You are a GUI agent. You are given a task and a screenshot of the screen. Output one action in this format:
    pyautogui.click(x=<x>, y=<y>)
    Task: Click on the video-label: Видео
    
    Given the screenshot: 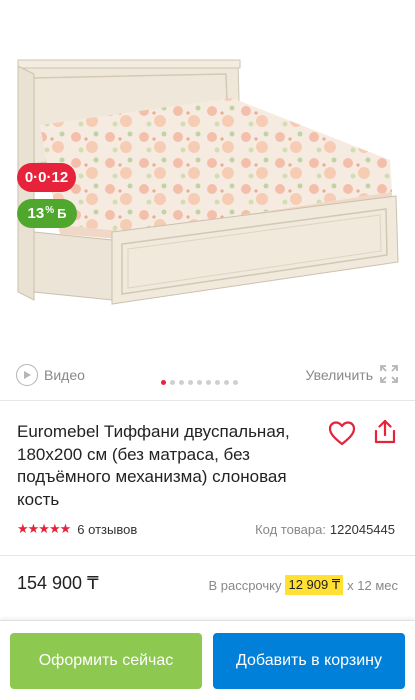 What is the action you would take?
    pyautogui.click(x=64, y=375)
    